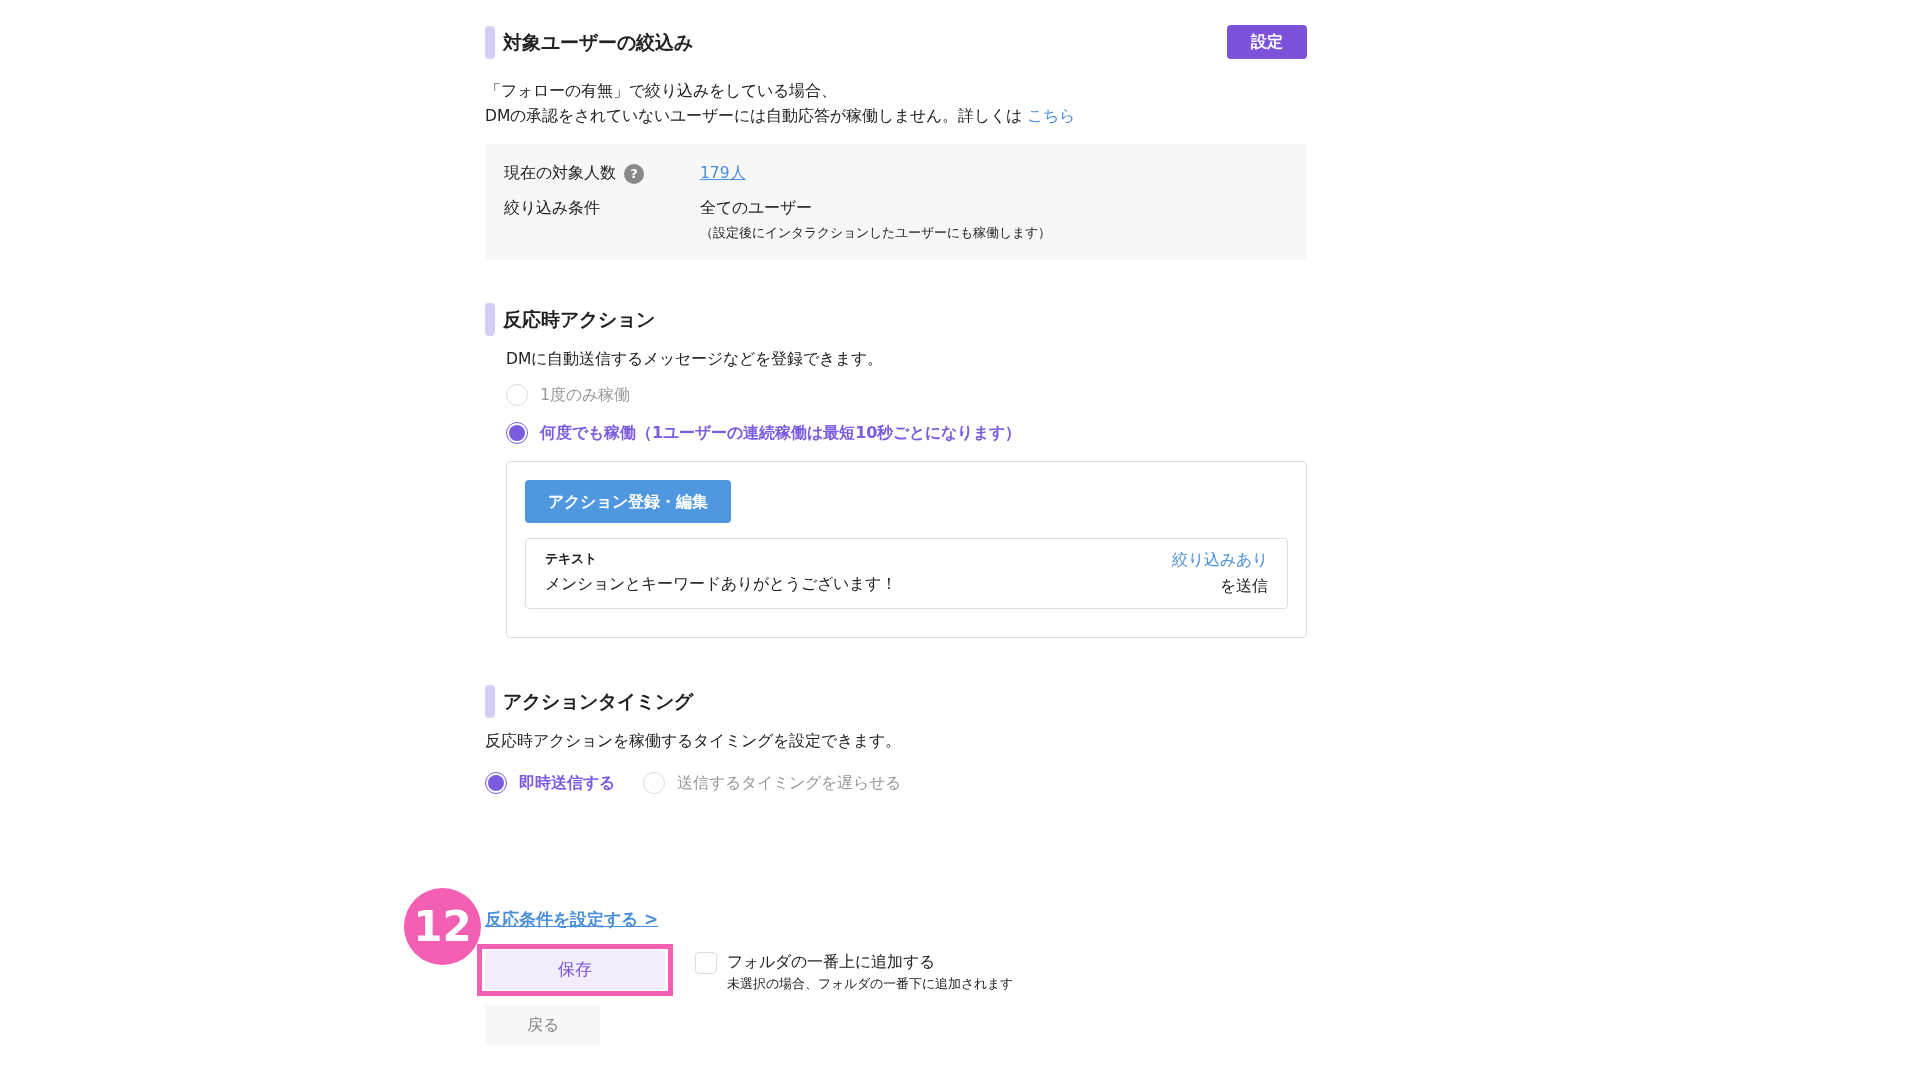 The width and height of the screenshot is (1920, 1080). What do you see at coordinates (789, 783) in the screenshot?
I see `radio-label: 送信するタイミングを遅らせる` at bounding box center [789, 783].